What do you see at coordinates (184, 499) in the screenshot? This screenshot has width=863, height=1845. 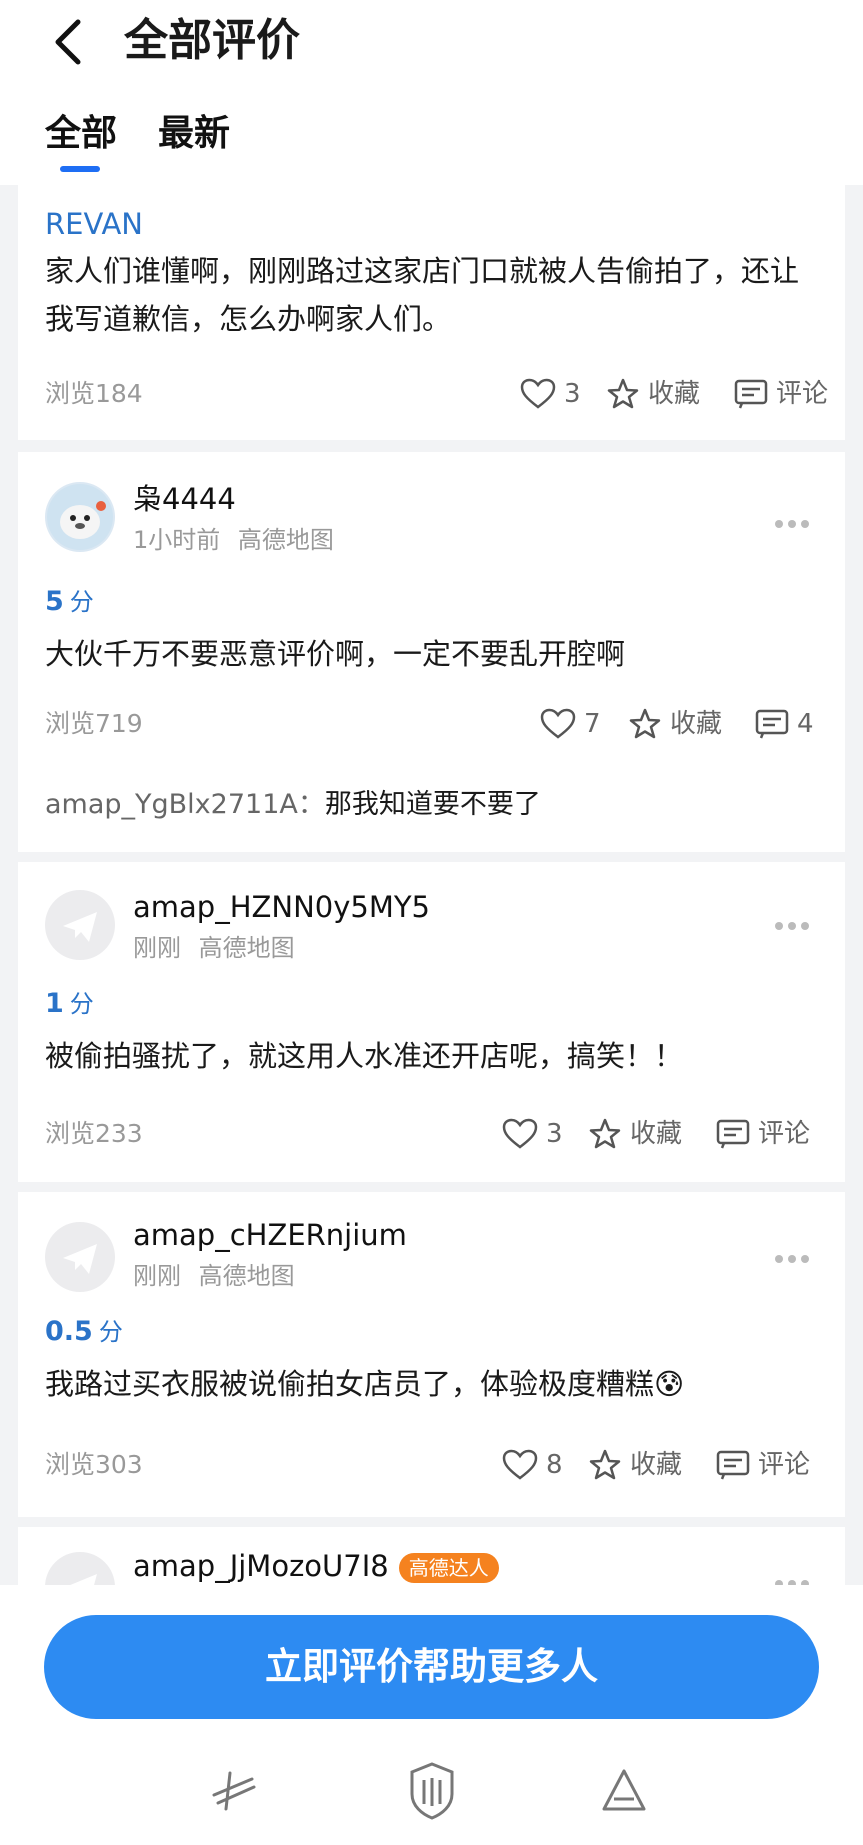 I see `review-username: 枭4444` at bounding box center [184, 499].